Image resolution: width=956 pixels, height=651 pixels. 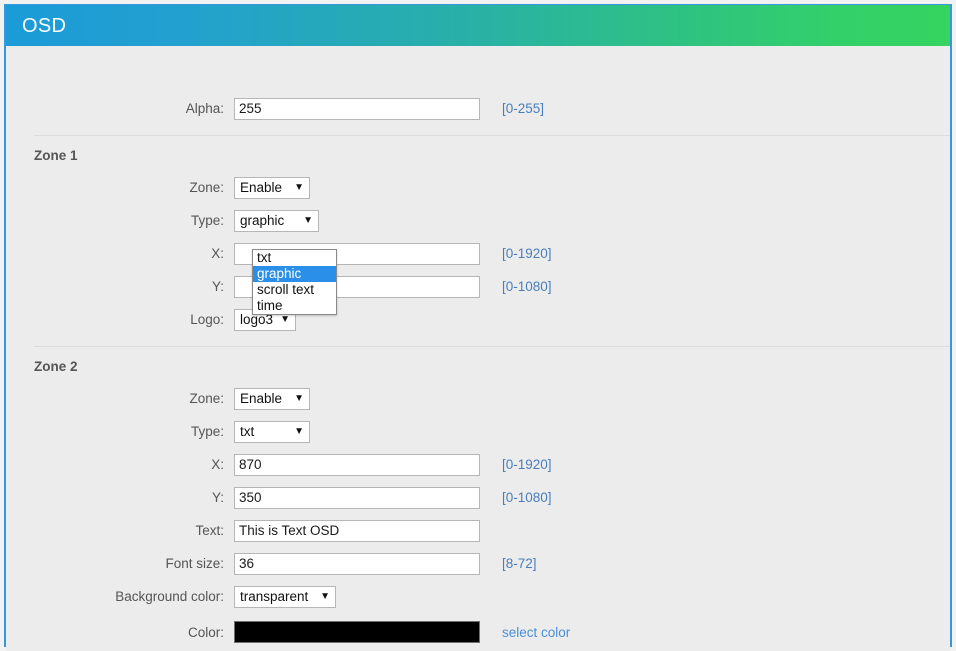 I want to click on zone1-title: Zone 1, so click(x=56, y=155).